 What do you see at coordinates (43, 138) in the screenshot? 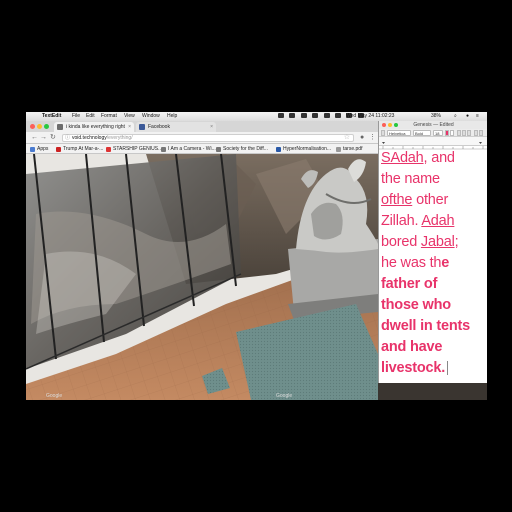
I see `forward-icon: →` at bounding box center [43, 138].